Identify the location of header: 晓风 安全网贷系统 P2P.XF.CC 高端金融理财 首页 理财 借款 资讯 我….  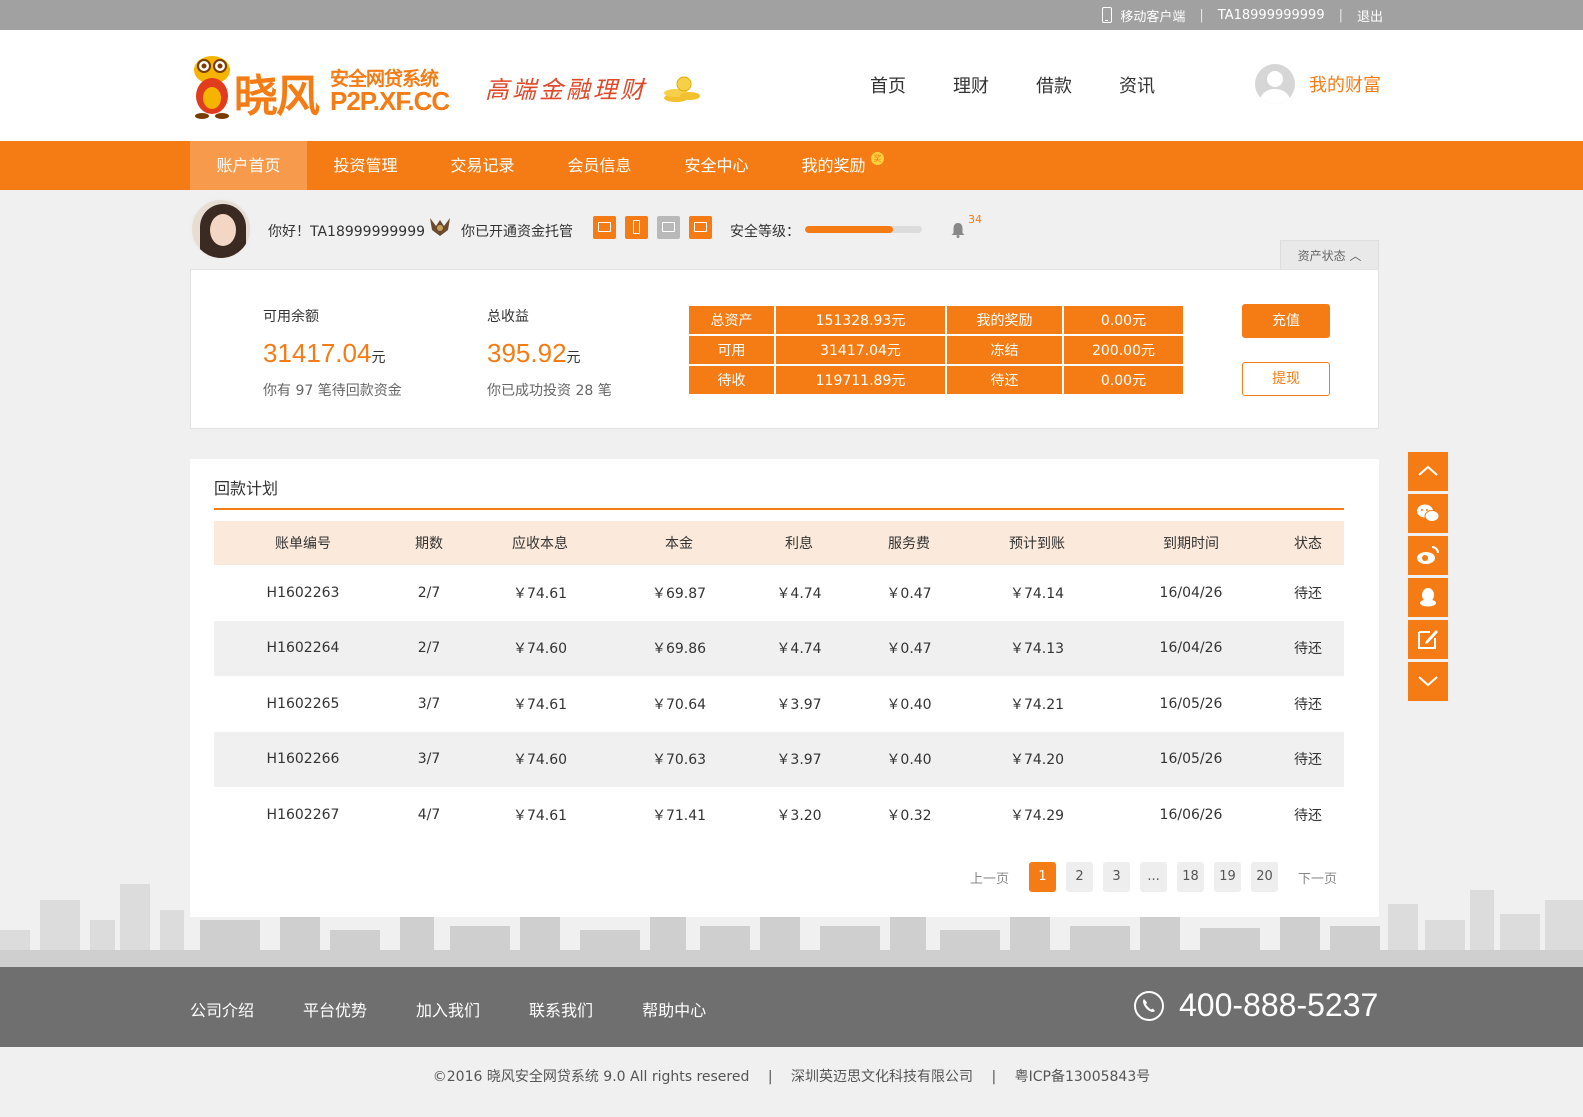
(791, 85).